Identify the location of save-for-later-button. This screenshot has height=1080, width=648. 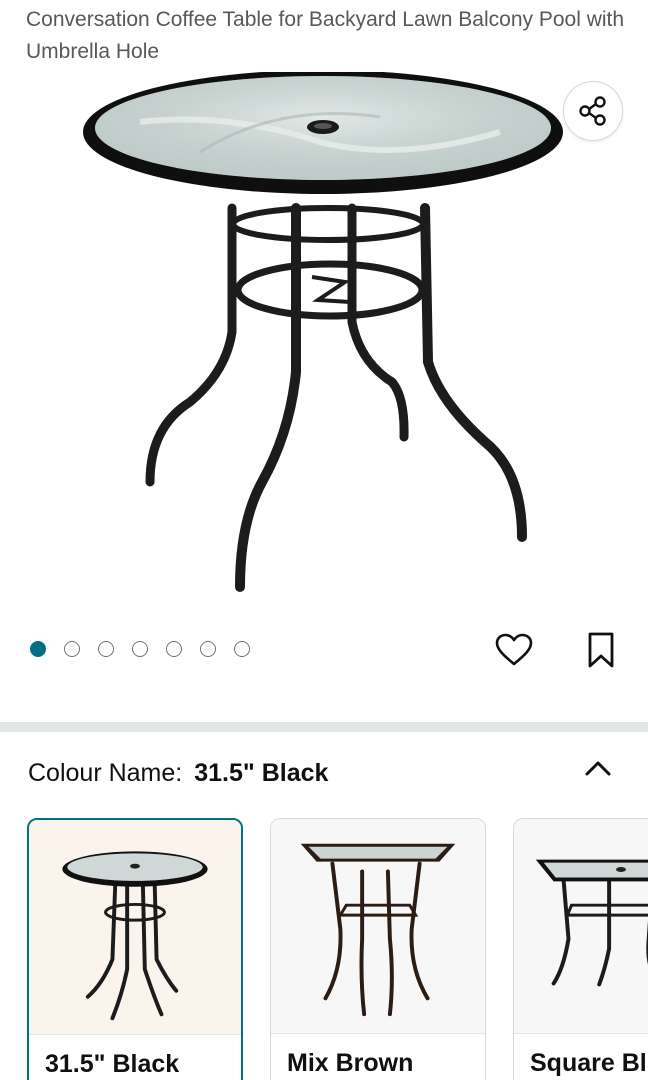
(601, 650).